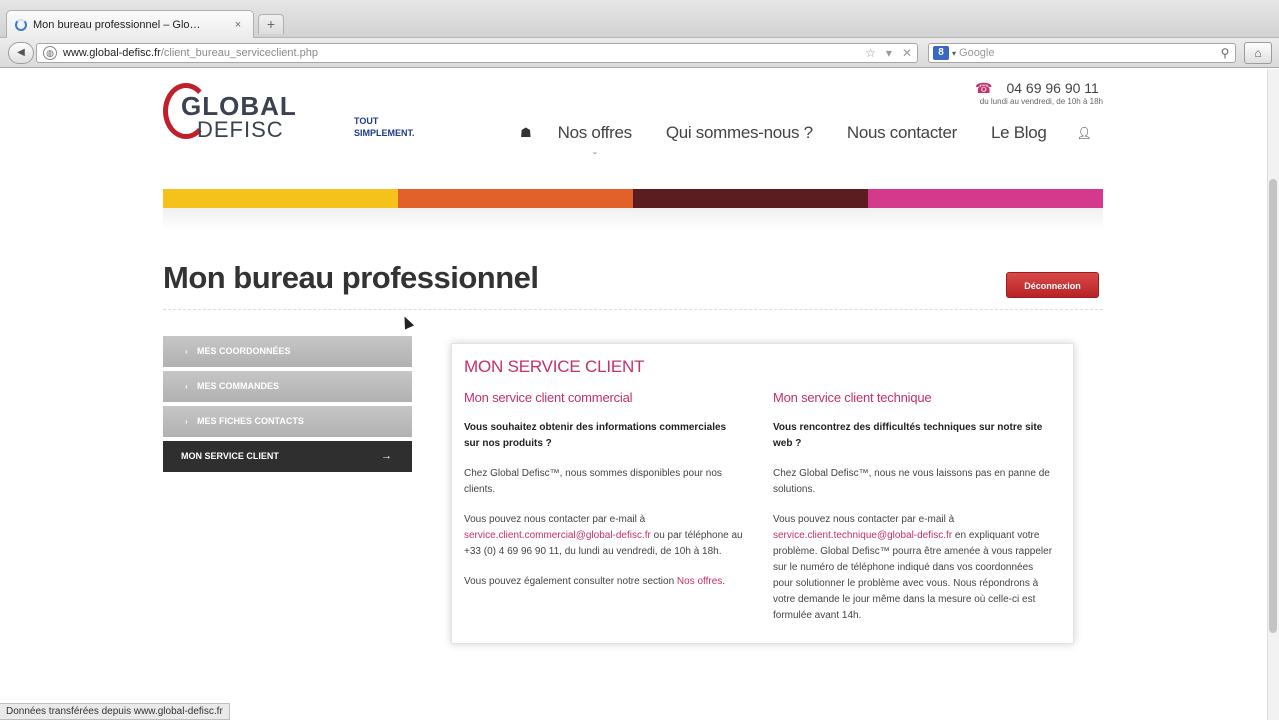  Describe the element at coordinates (1273, 406) in the screenshot. I see `scrollbar-thumb` at that location.